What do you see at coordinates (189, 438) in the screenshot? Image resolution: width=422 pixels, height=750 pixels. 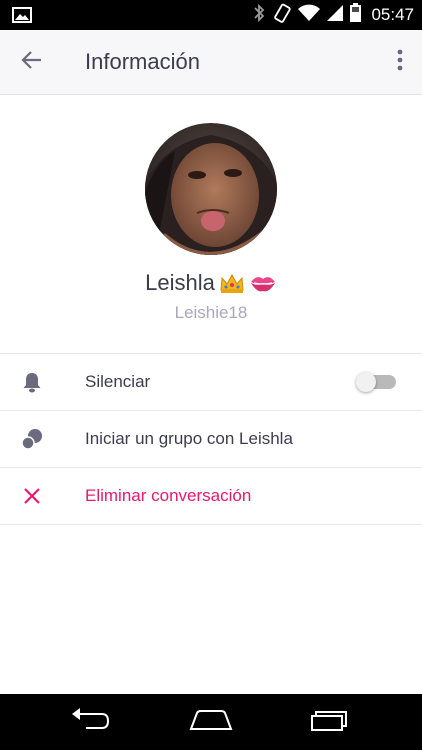 I see `start-group-label: Iniciar un grupo con Leishla` at bounding box center [189, 438].